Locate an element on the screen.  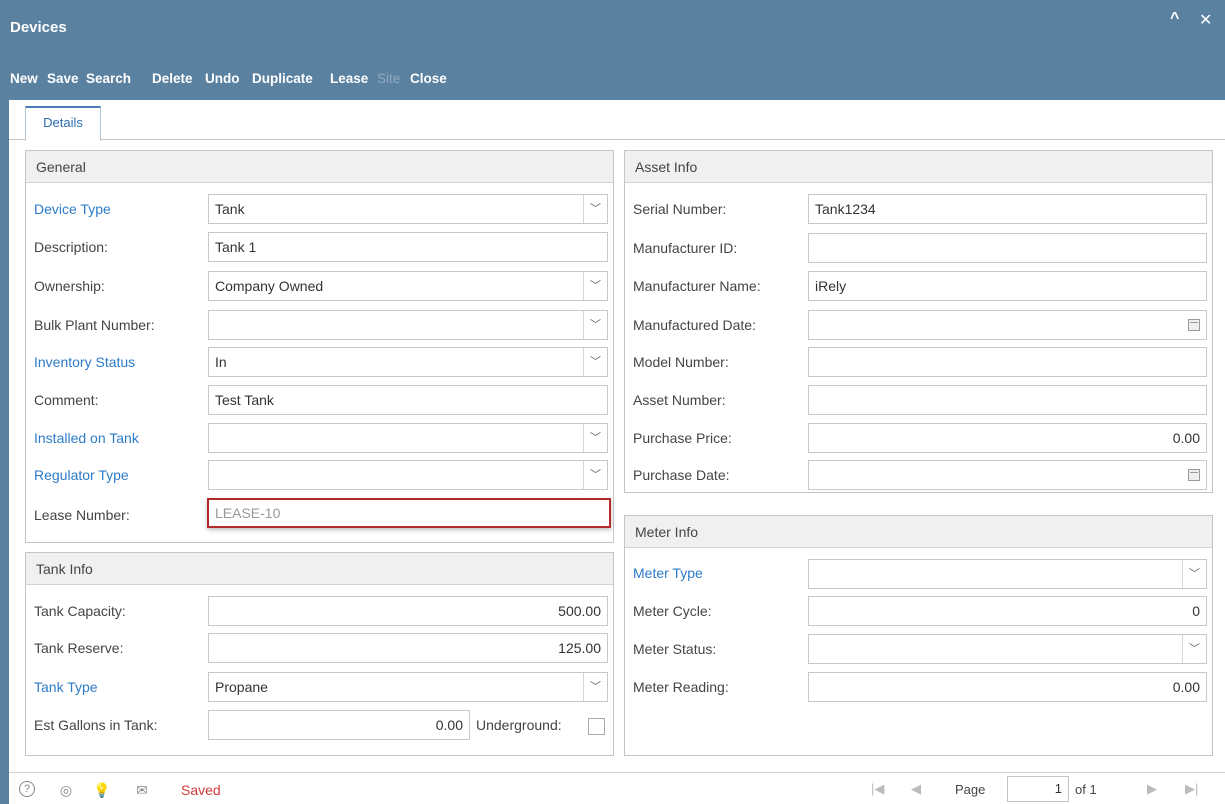
tab-strip: Details is located at coordinates (617, 120).